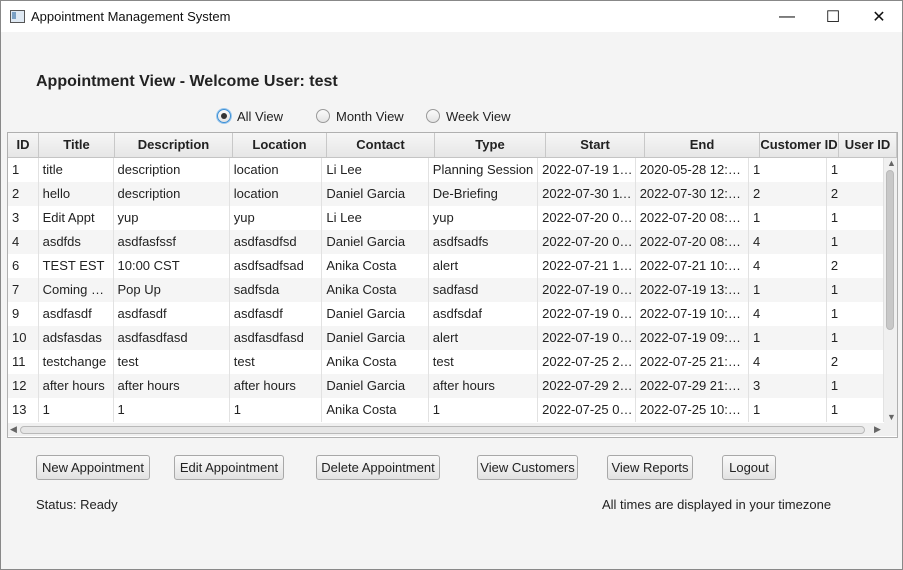 The height and width of the screenshot is (570, 903). What do you see at coordinates (76, 242) in the screenshot?
I see `table-cell: asdfds` at bounding box center [76, 242].